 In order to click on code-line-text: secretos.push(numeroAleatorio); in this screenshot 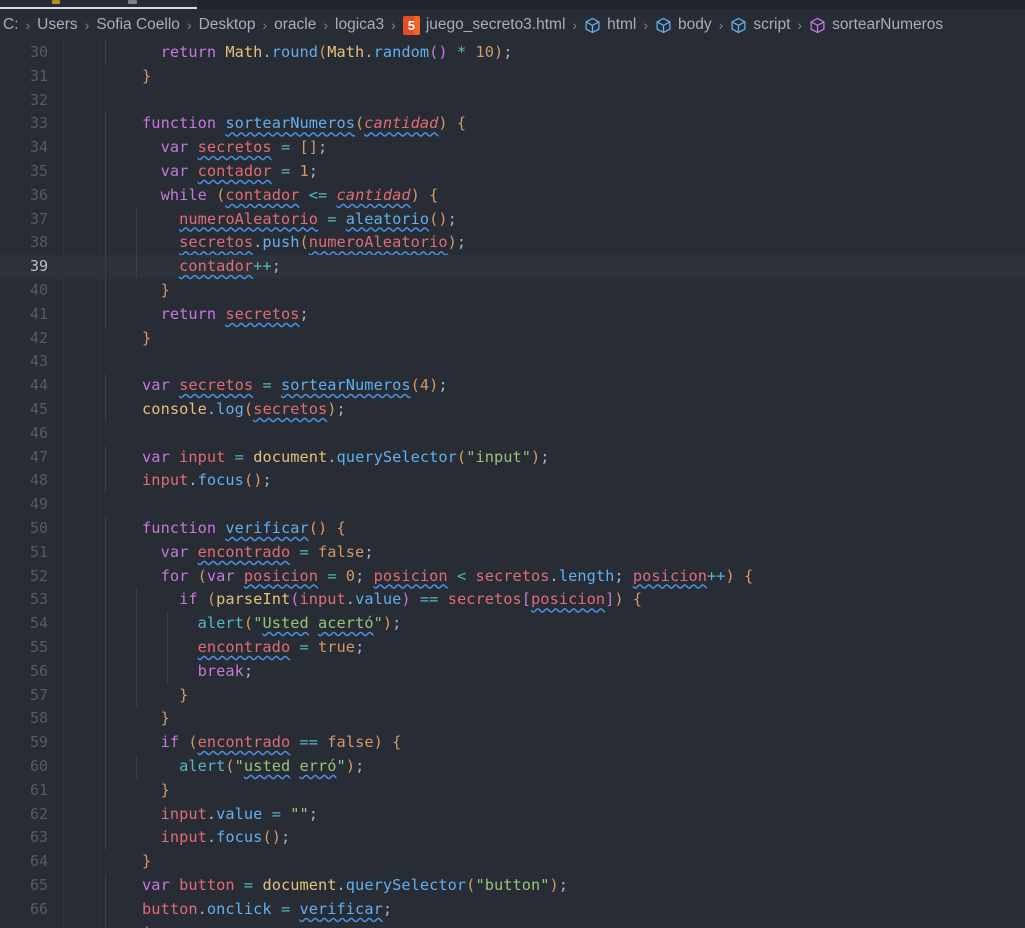, I will do `click(323, 242)`.